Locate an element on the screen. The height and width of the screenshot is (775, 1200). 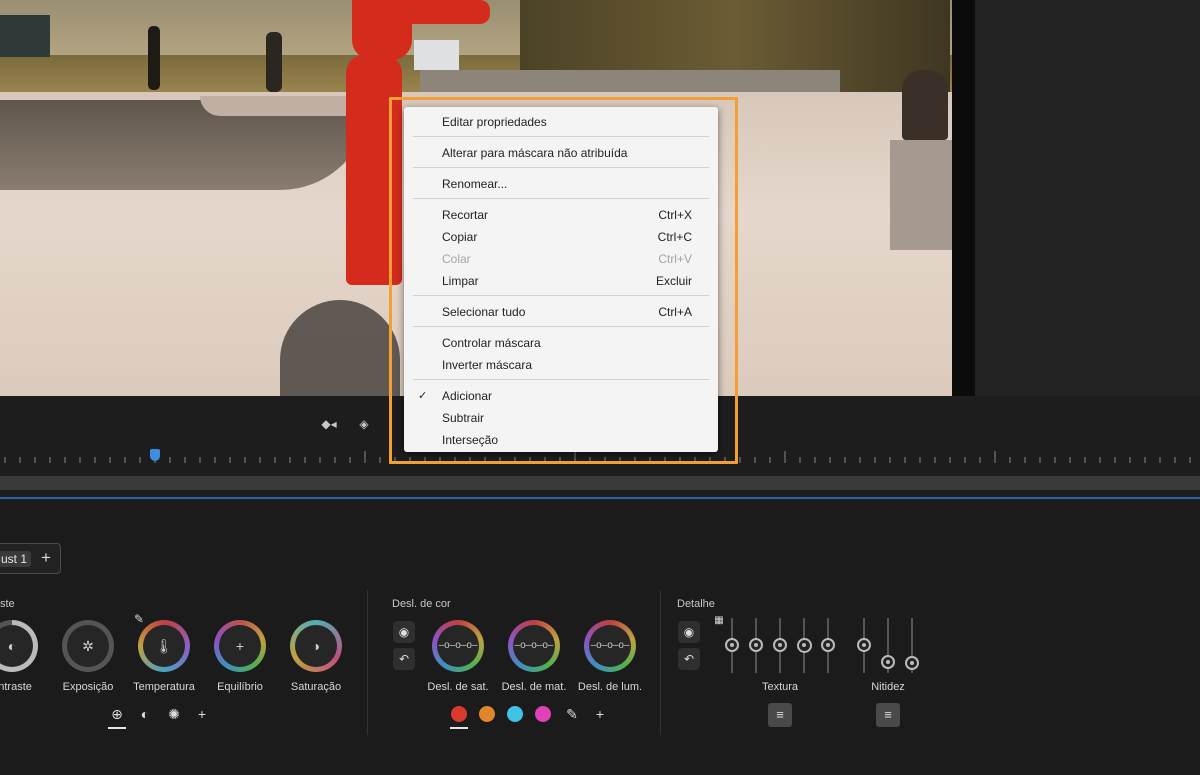
dial-label: Saturação is located at coordinates (316, 687).